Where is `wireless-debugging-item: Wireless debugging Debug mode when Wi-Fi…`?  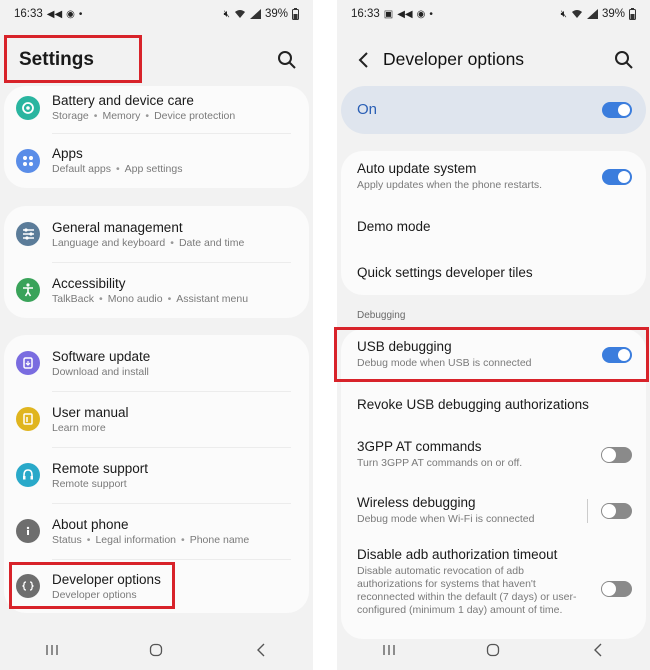 wireless-debugging-item: Wireless debugging Debug mode when Wi-Fi… is located at coordinates (493, 511).